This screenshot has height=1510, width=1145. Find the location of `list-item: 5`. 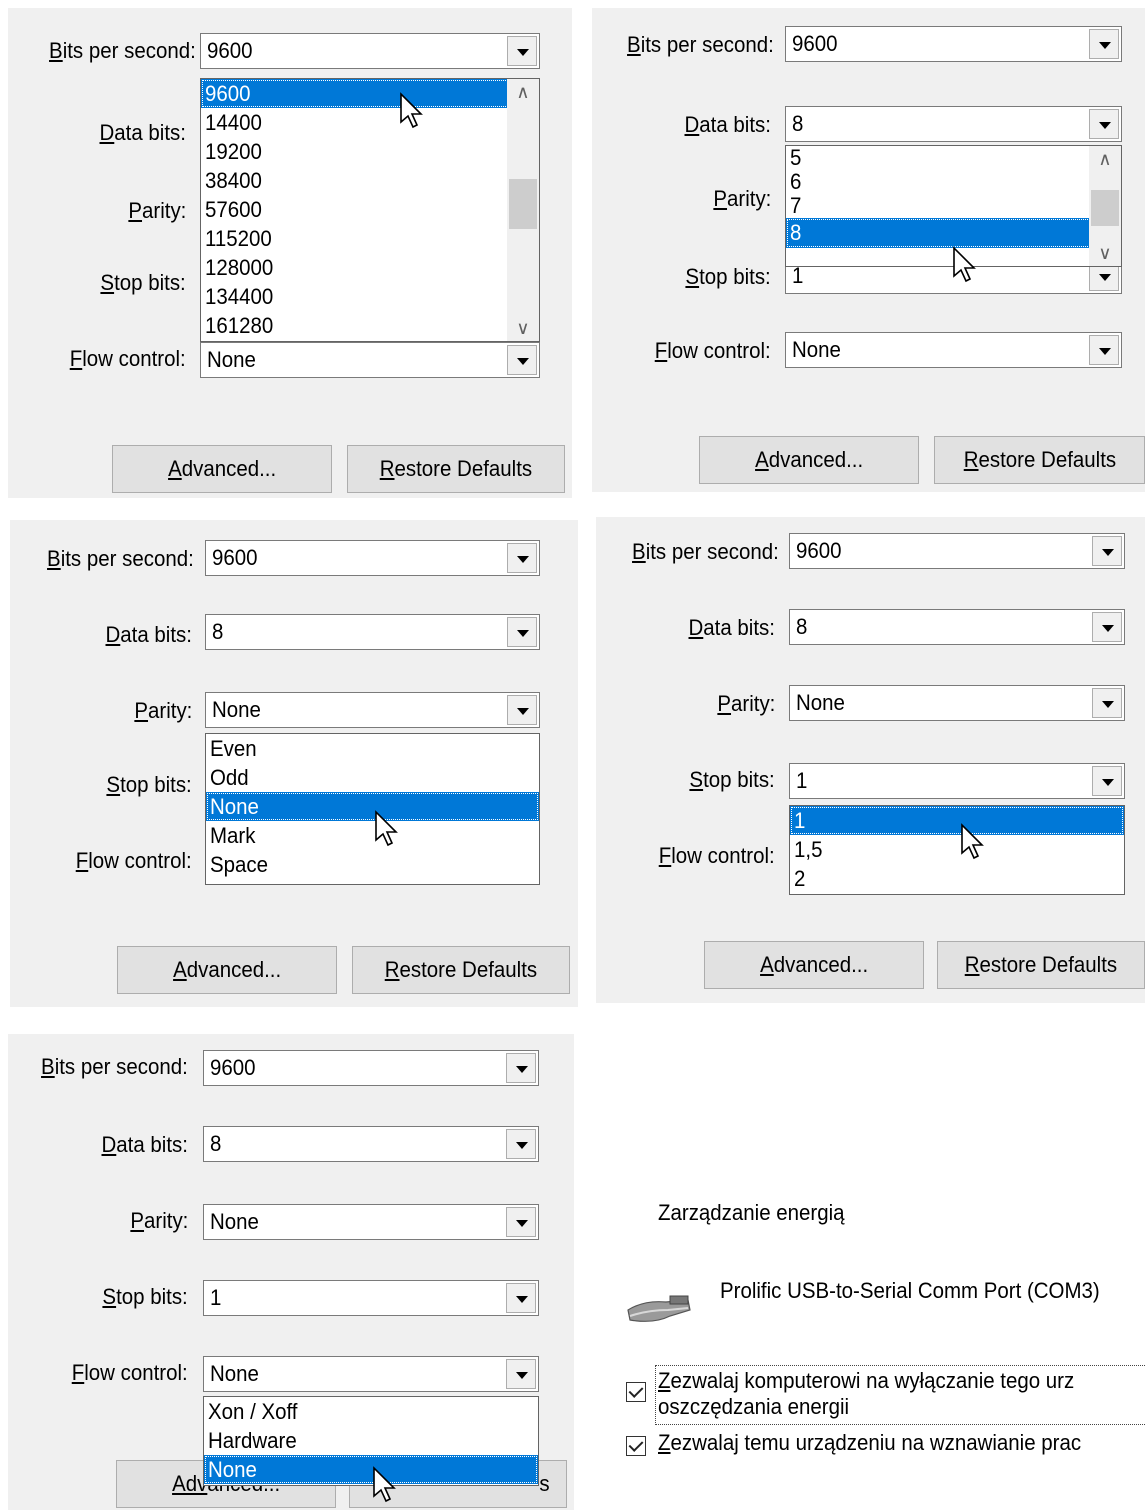

list-item: 5 is located at coordinates (953, 158).